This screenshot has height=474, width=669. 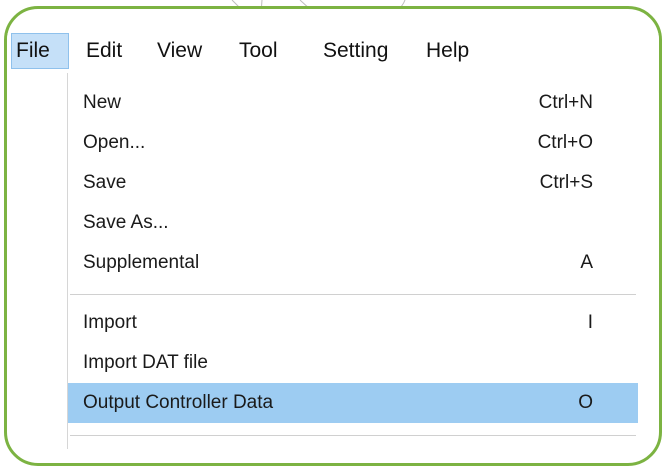 I want to click on menu-item-import-dat-file: Import DAT file, so click(x=353, y=363).